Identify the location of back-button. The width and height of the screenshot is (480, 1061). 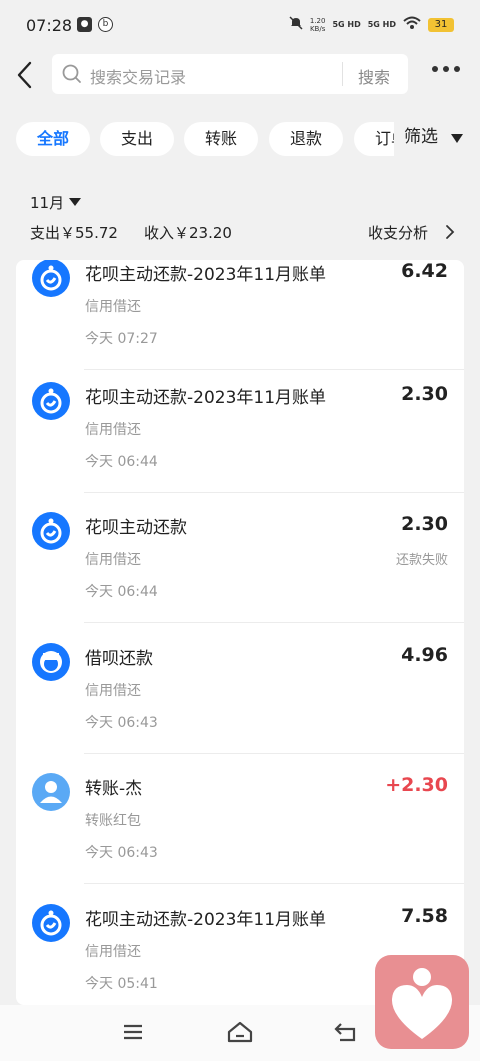
(26, 75).